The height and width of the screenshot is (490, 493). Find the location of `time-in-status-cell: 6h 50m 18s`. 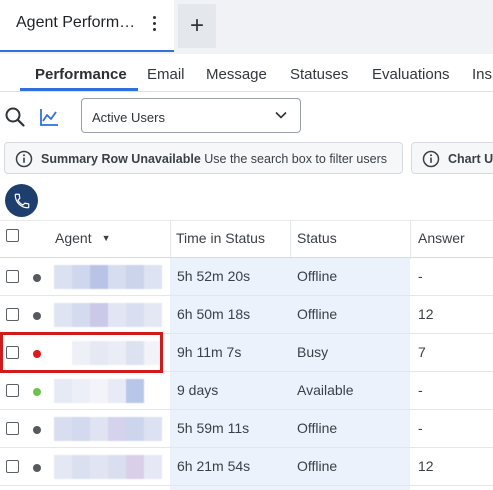

time-in-status-cell: 6h 50m 18s is located at coordinates (214, 314).